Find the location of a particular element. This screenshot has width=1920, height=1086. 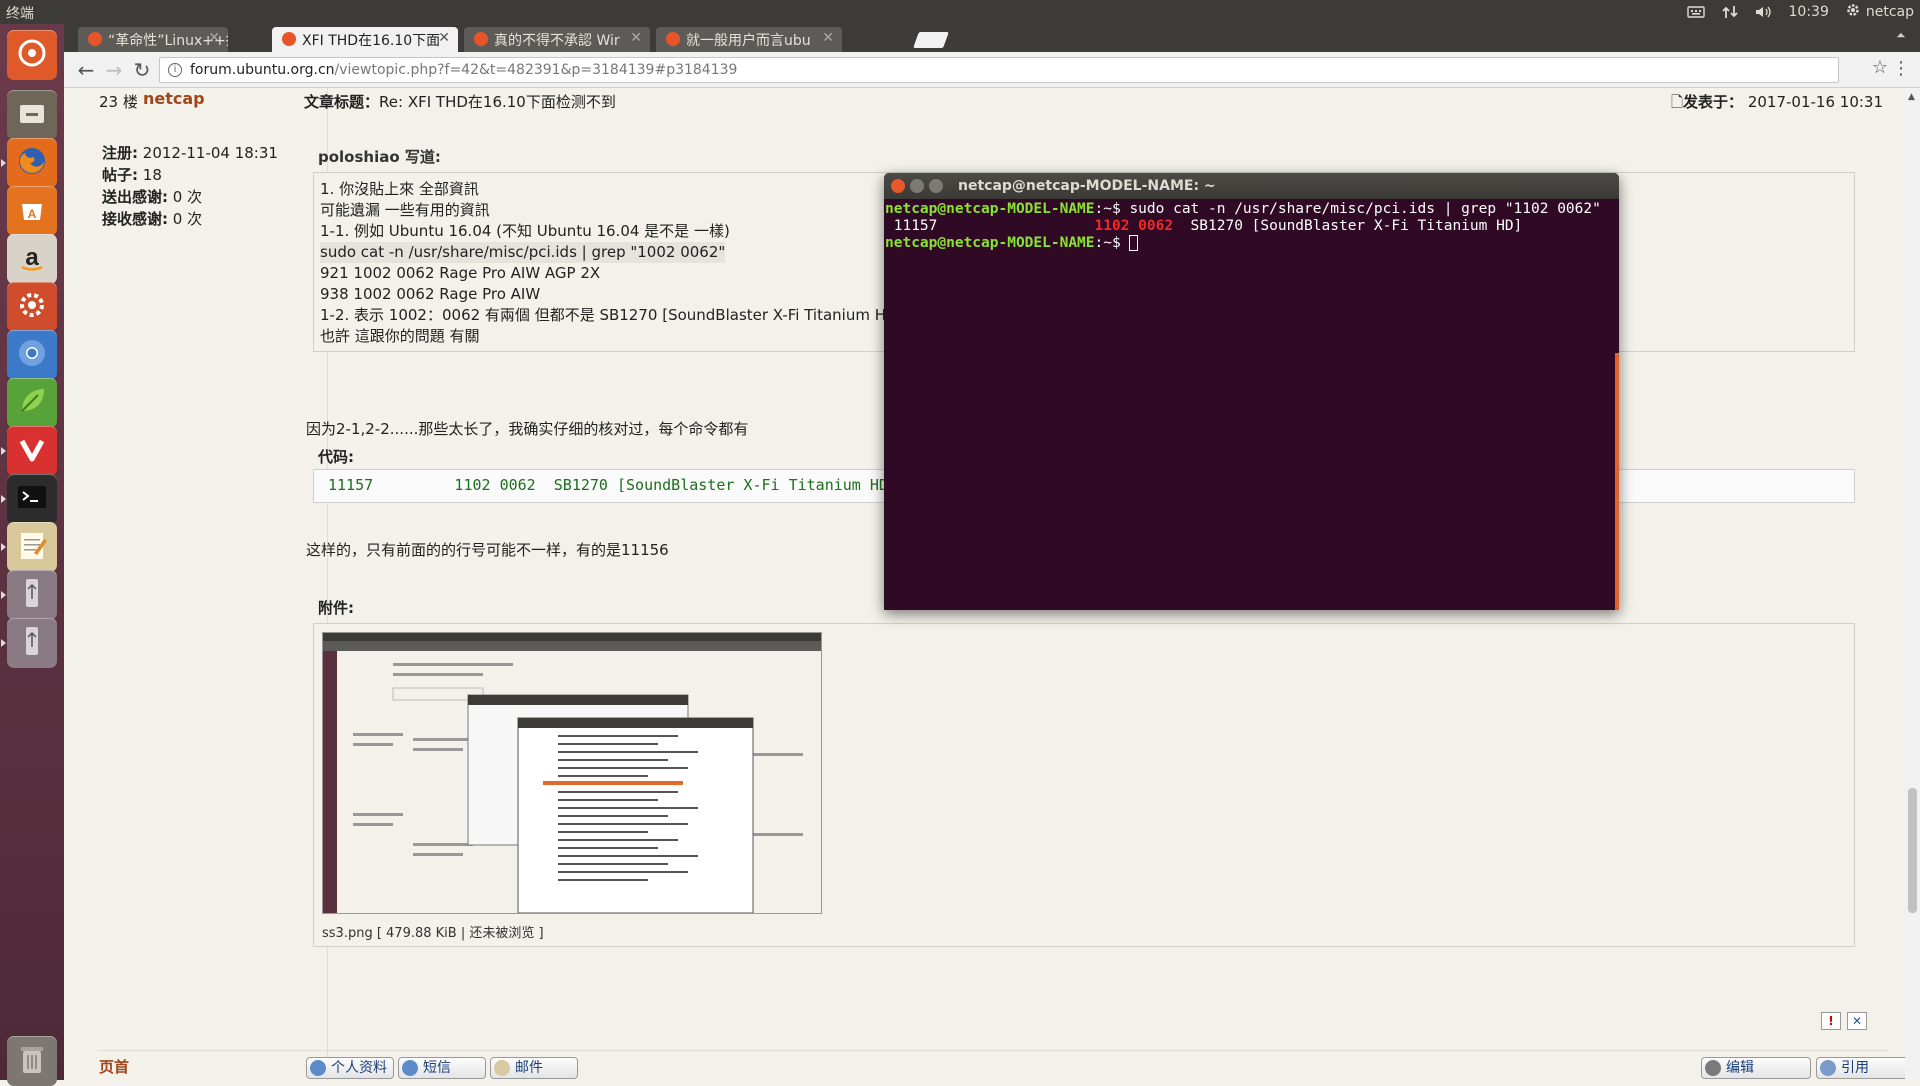

files-icon is located at coordinates (32, 115).